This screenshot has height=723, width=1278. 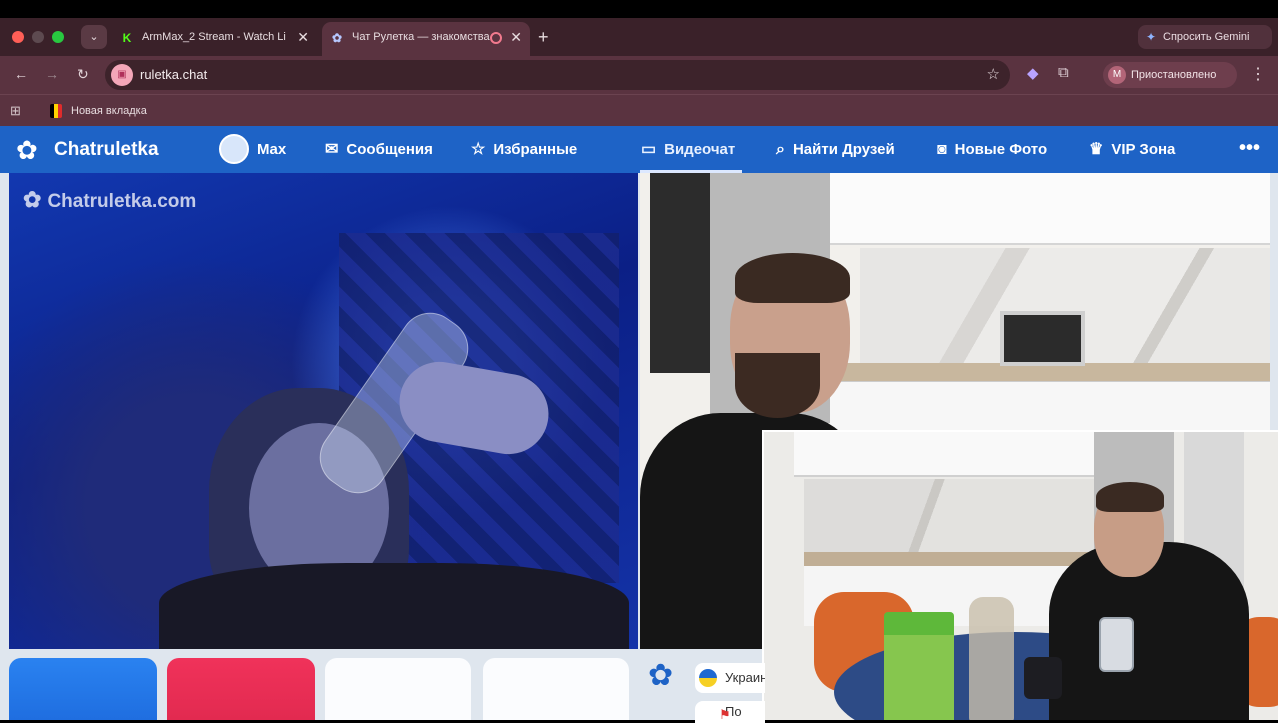 What do you see at coordinates (745, 677) in the screenshot?
I see `country-label: Украина` at bounding box center [745, 677].